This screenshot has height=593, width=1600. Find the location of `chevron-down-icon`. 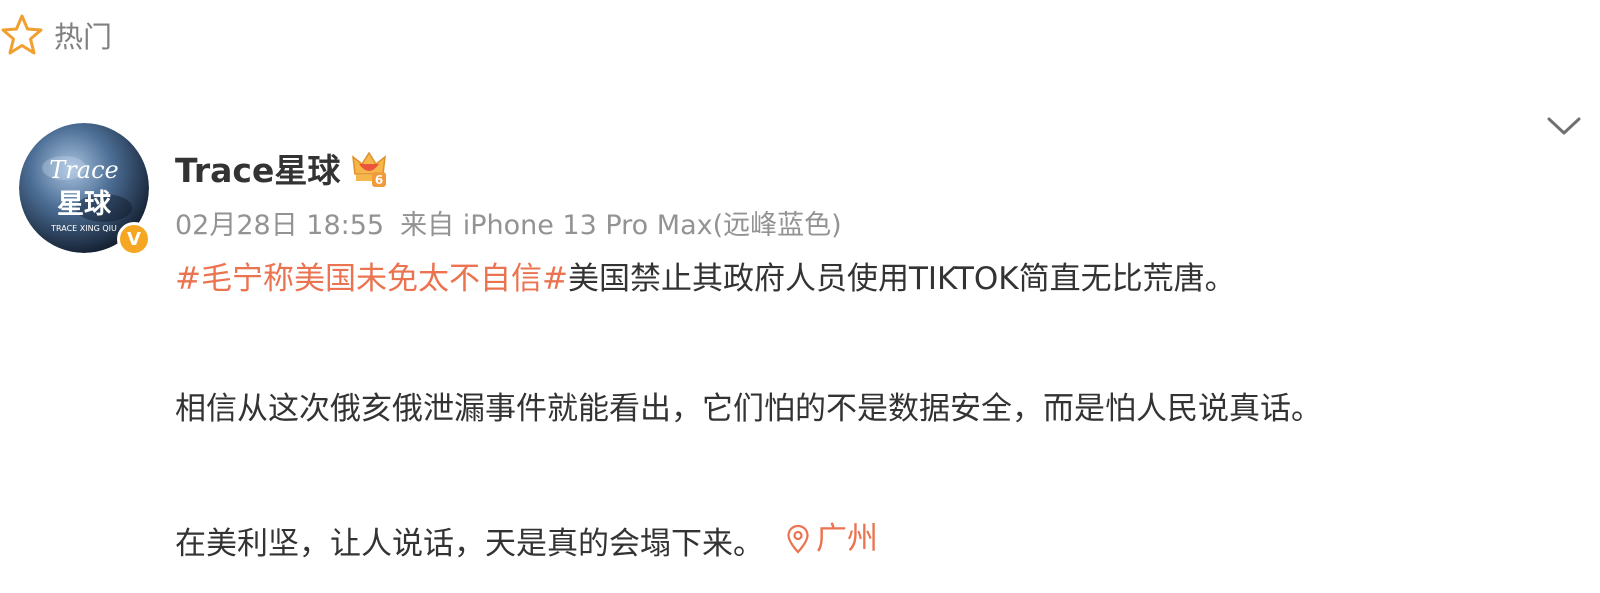

chevron-down-icon is located at coordinates (1564, 127).